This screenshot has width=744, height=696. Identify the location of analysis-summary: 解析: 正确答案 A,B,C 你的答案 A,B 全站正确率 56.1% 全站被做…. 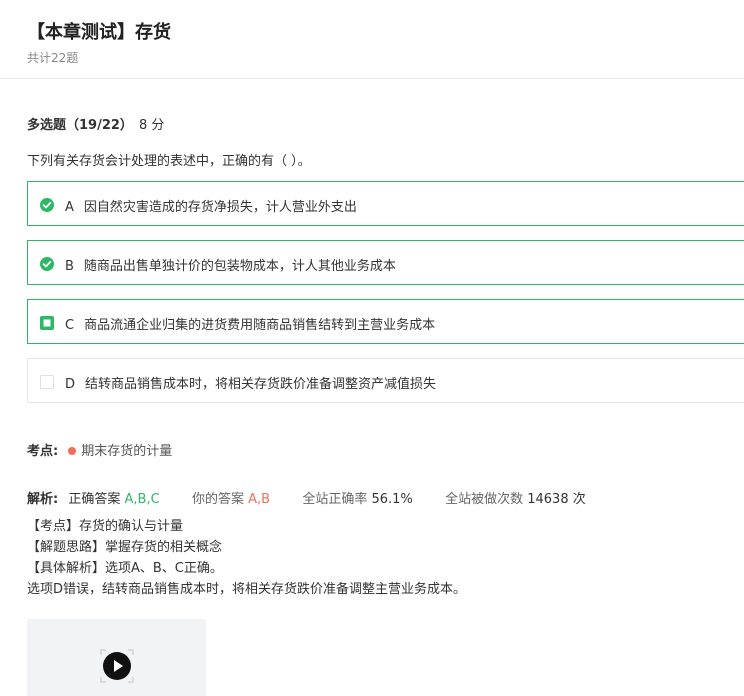
(306, 497).